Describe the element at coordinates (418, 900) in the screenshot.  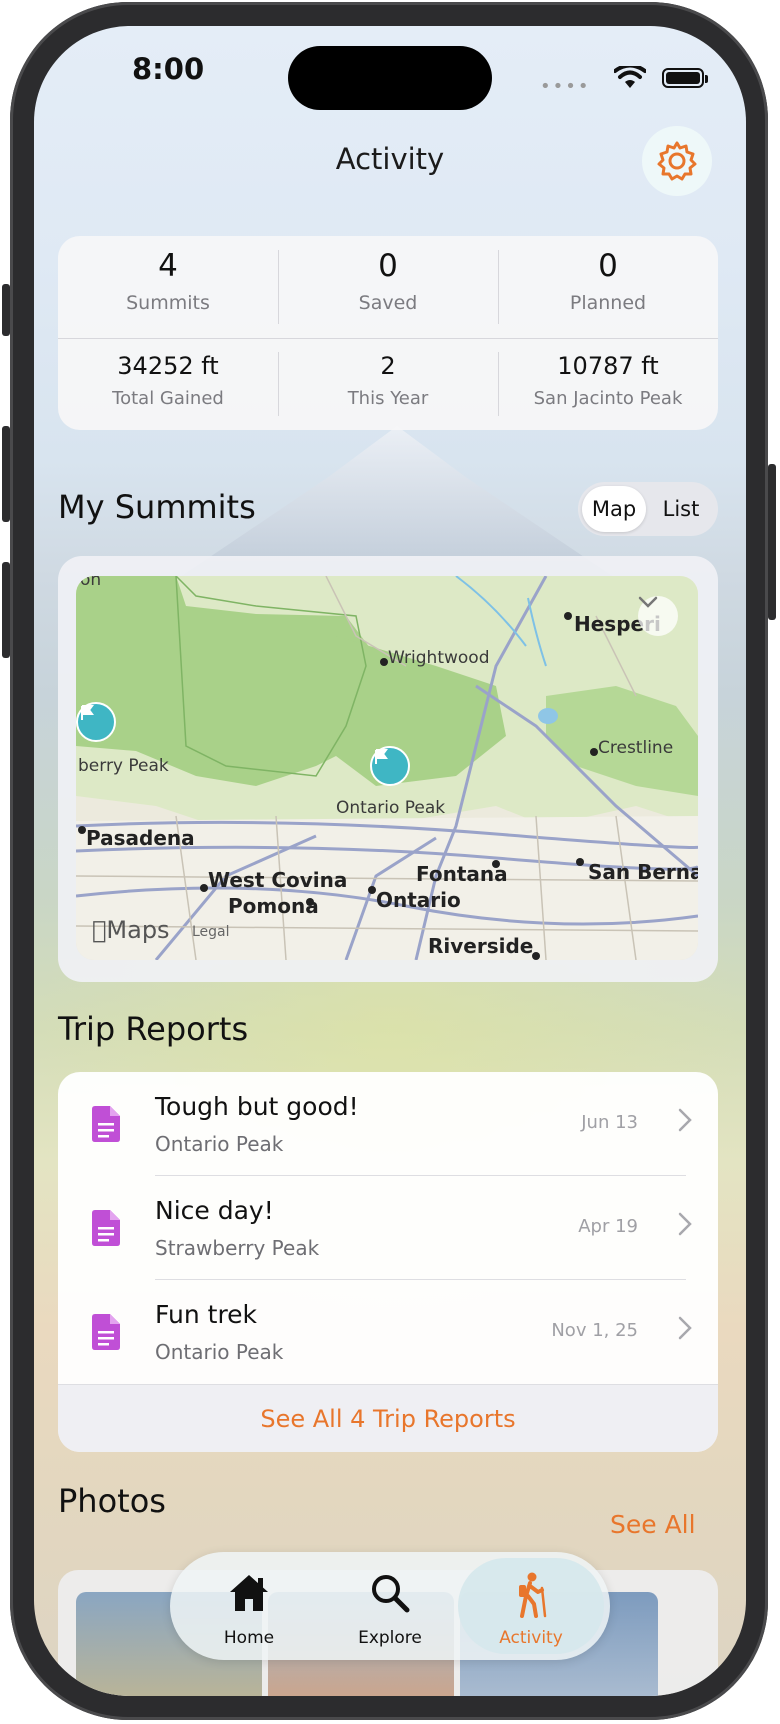
I see `map-label-ontario: Ontario` at that location.